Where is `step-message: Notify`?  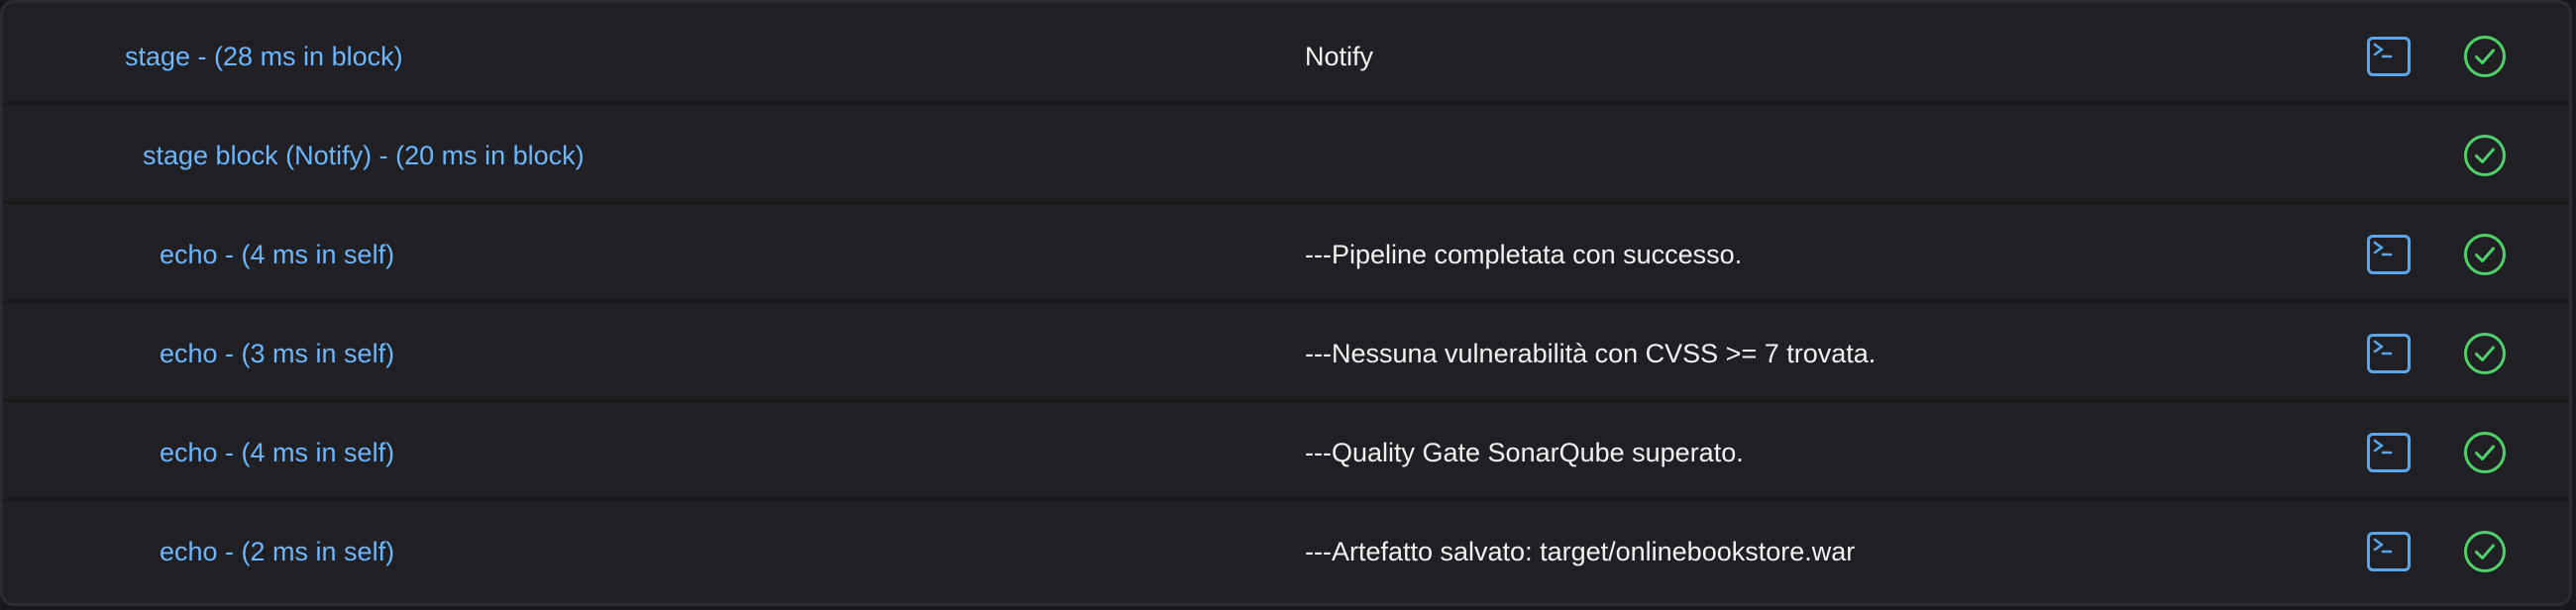
step-message: Notify is located at coordinates (1339, 57).